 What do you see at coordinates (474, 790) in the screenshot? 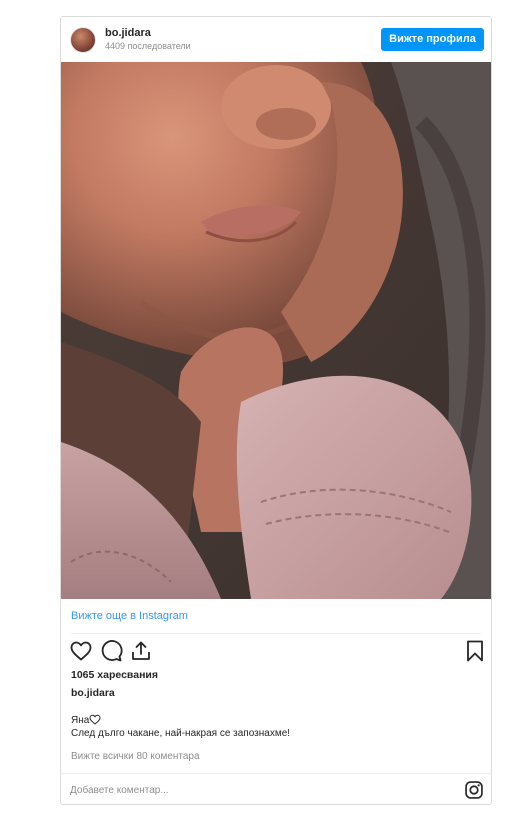
I see `instagram-logo-icon` at bounding box center [474, 790].